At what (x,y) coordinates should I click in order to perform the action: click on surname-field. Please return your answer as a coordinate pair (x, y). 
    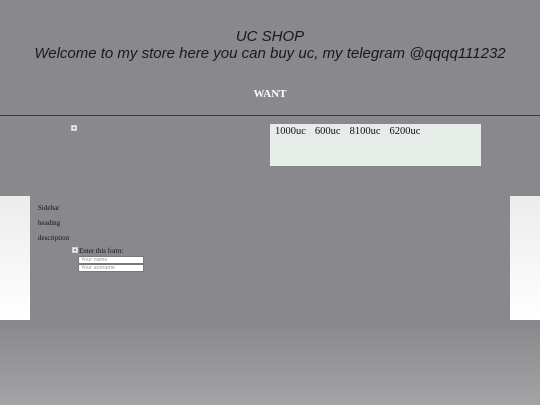
    Looking at the image, I should click on (111, 268).